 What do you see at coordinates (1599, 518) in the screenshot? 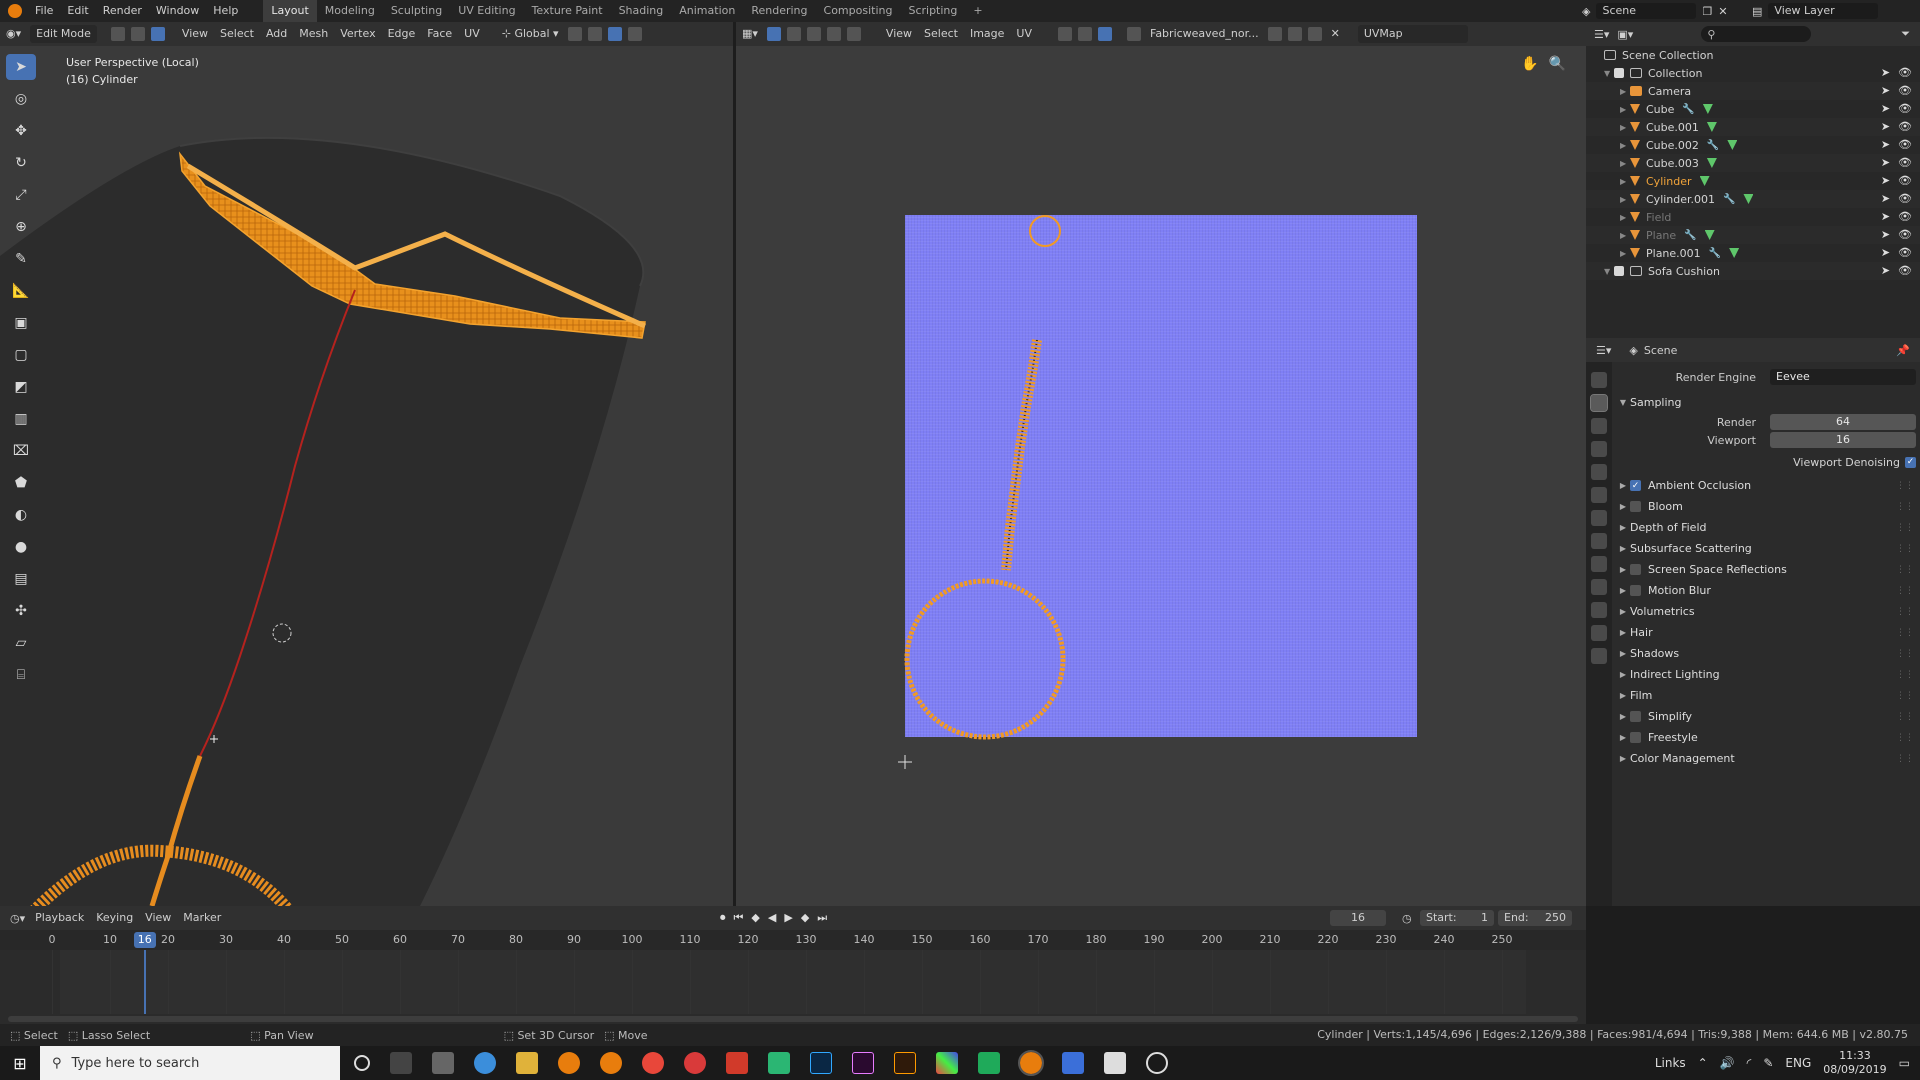
I see `object-tab-icon` at bounding box center [1599, 518].